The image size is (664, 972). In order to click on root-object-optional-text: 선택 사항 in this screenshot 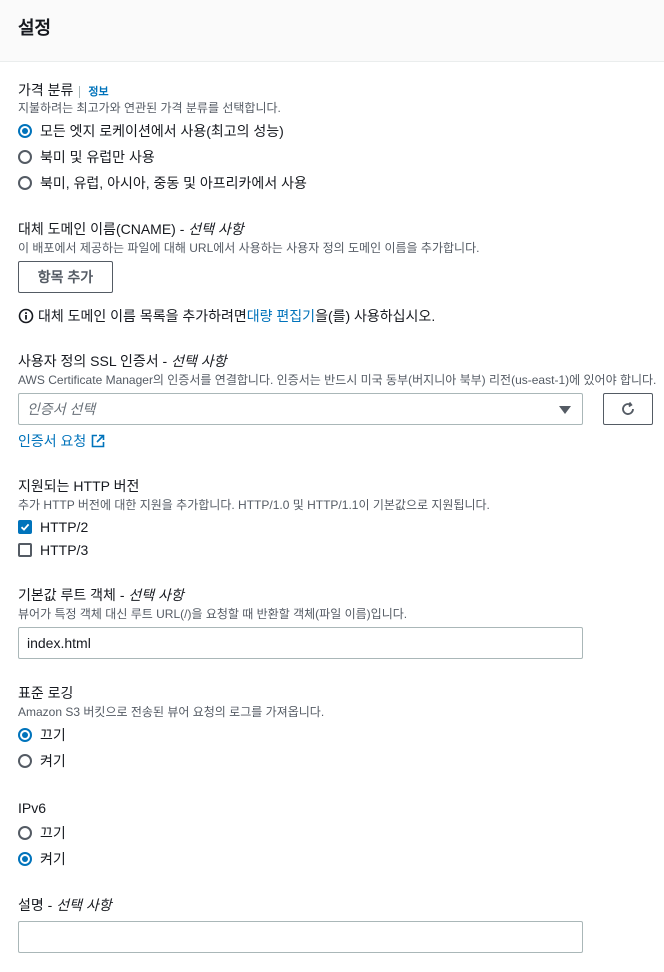, I will do `click(156, 595)`.